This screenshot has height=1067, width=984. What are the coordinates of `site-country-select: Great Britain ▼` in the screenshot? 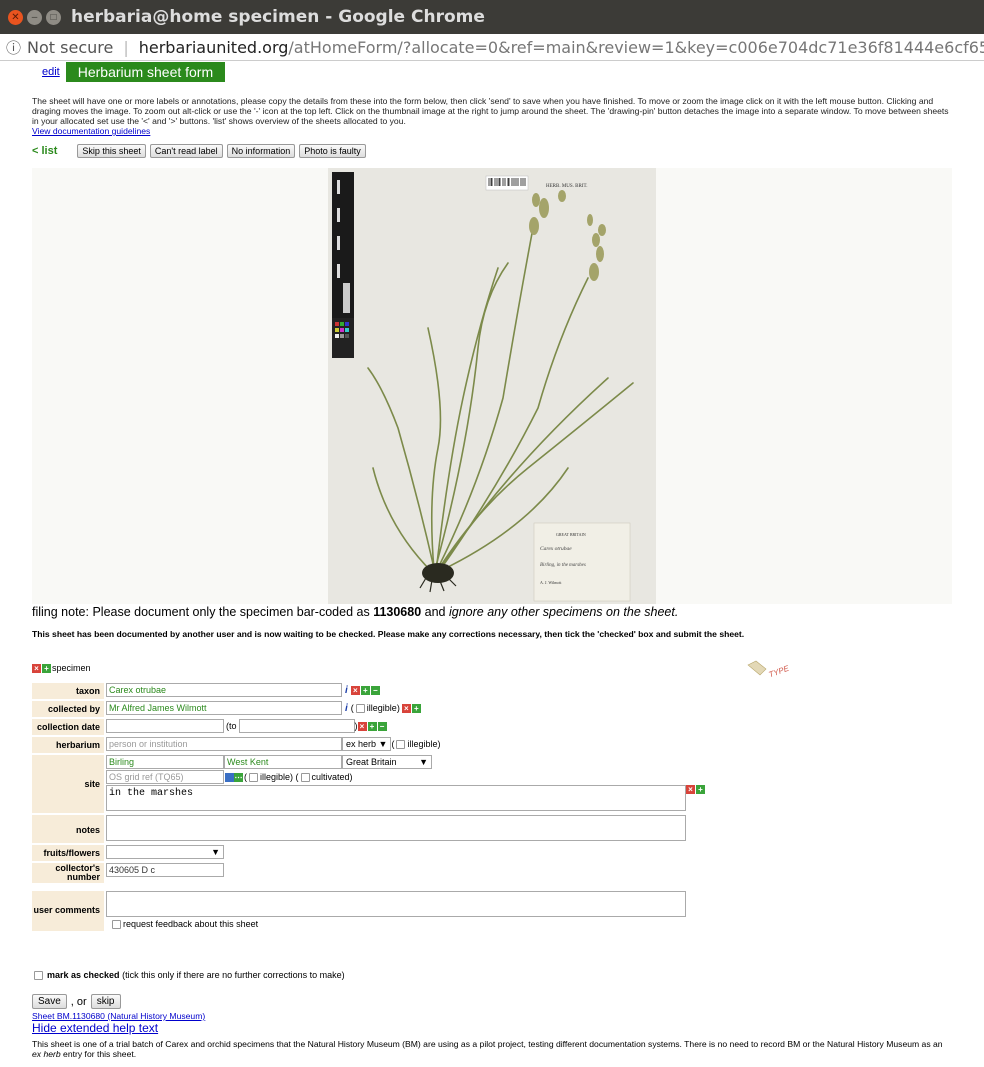 It's located at (387, 762).